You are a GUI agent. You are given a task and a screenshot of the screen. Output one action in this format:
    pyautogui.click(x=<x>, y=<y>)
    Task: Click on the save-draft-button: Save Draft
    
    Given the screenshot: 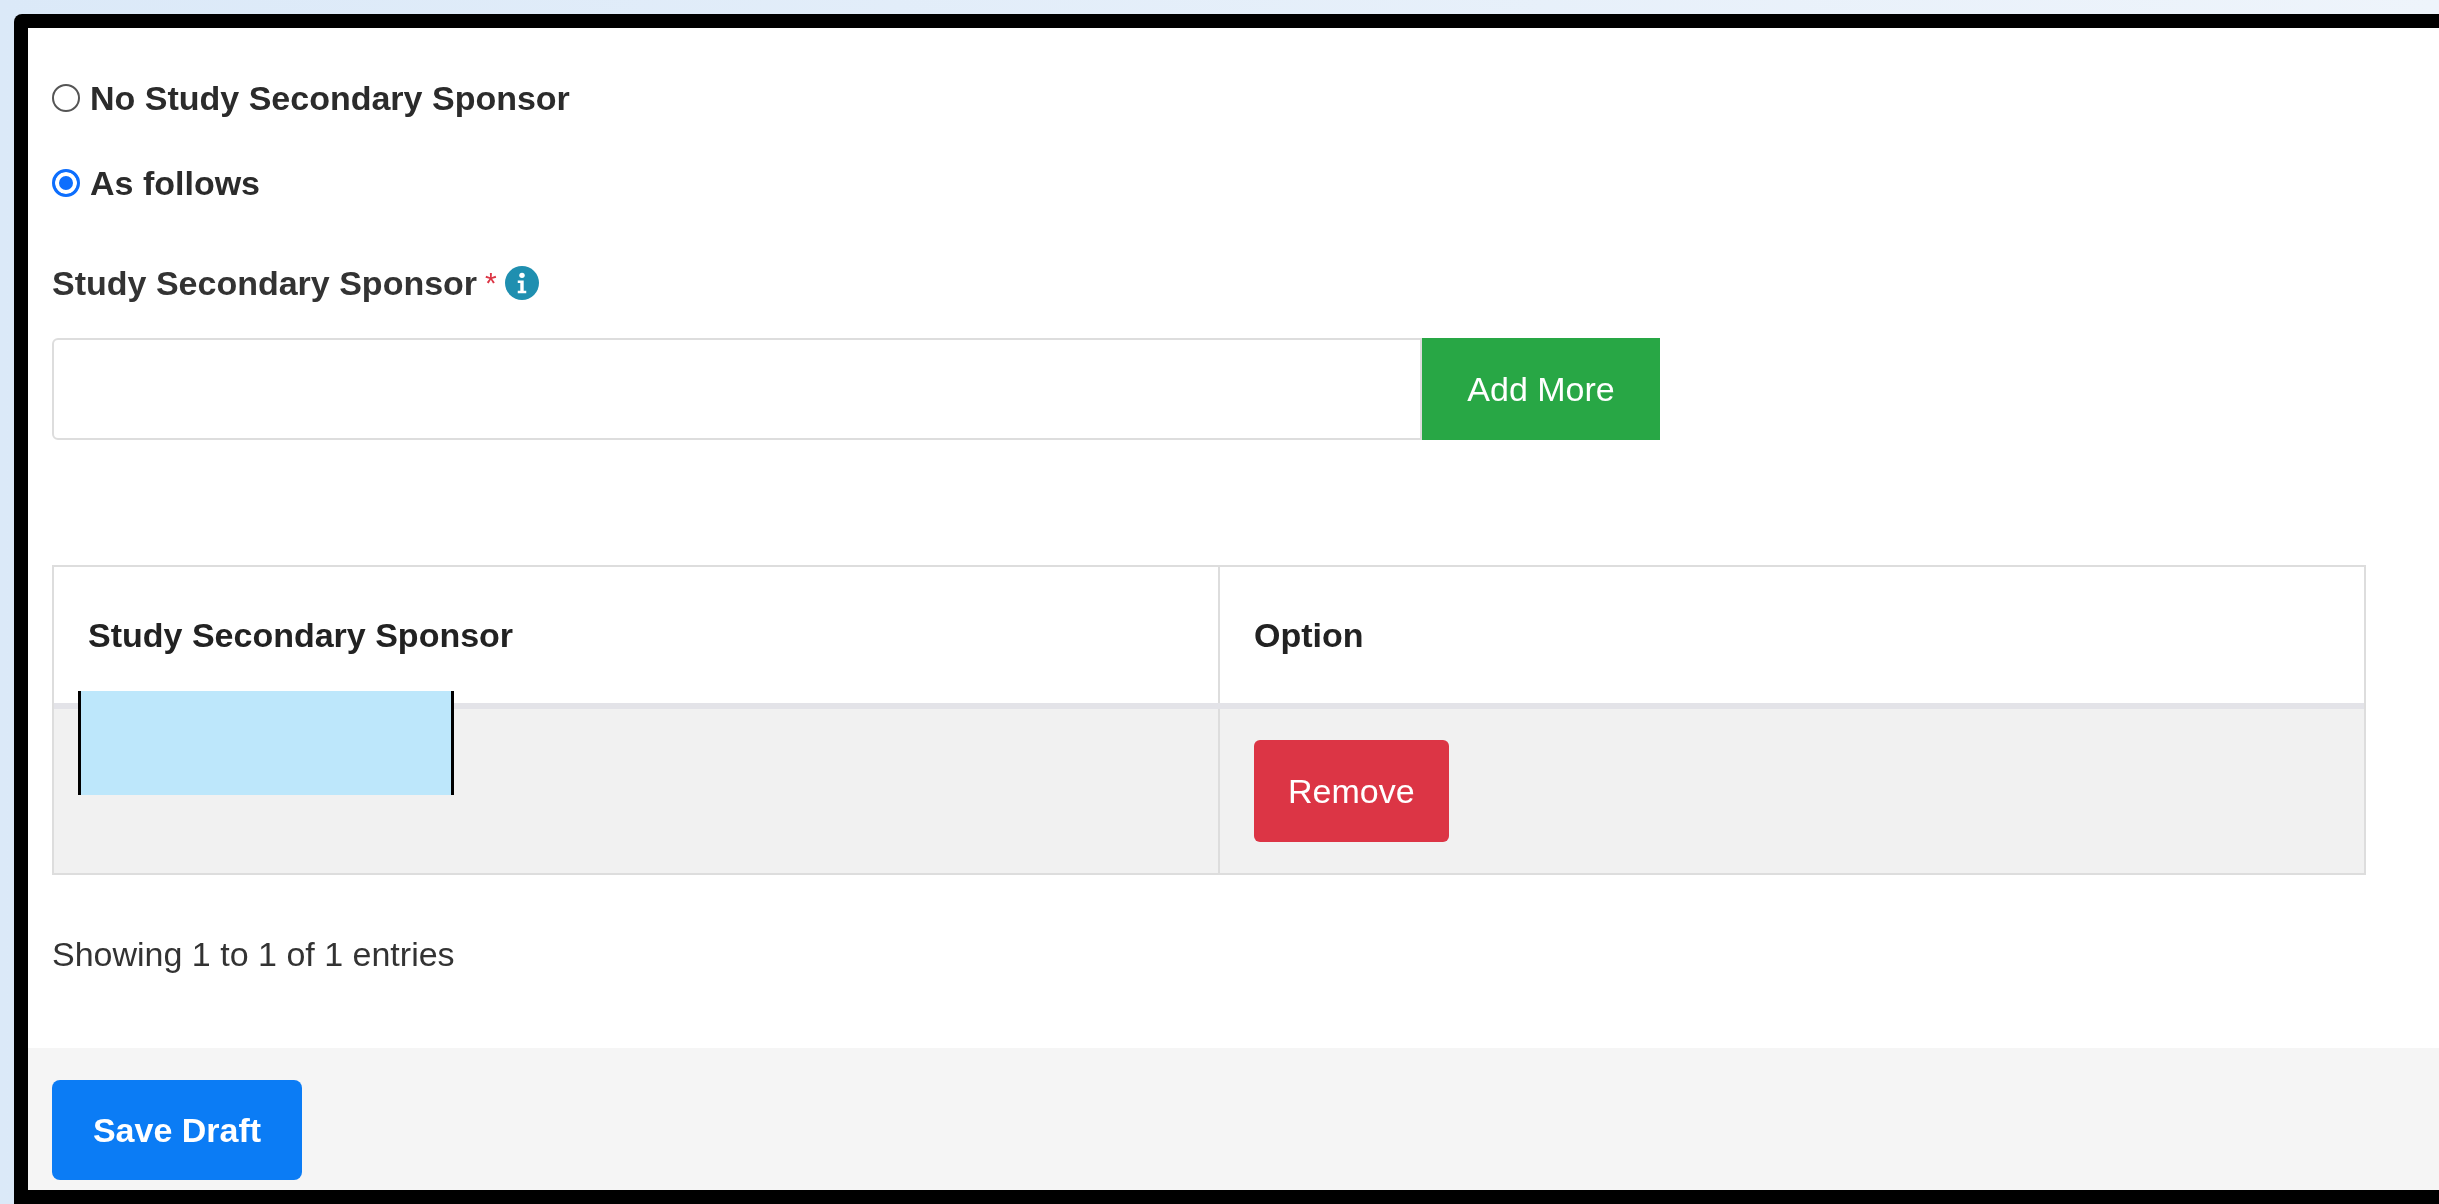 What is the action you would take?
    pyautogui.click(x=177, y=1130)
    